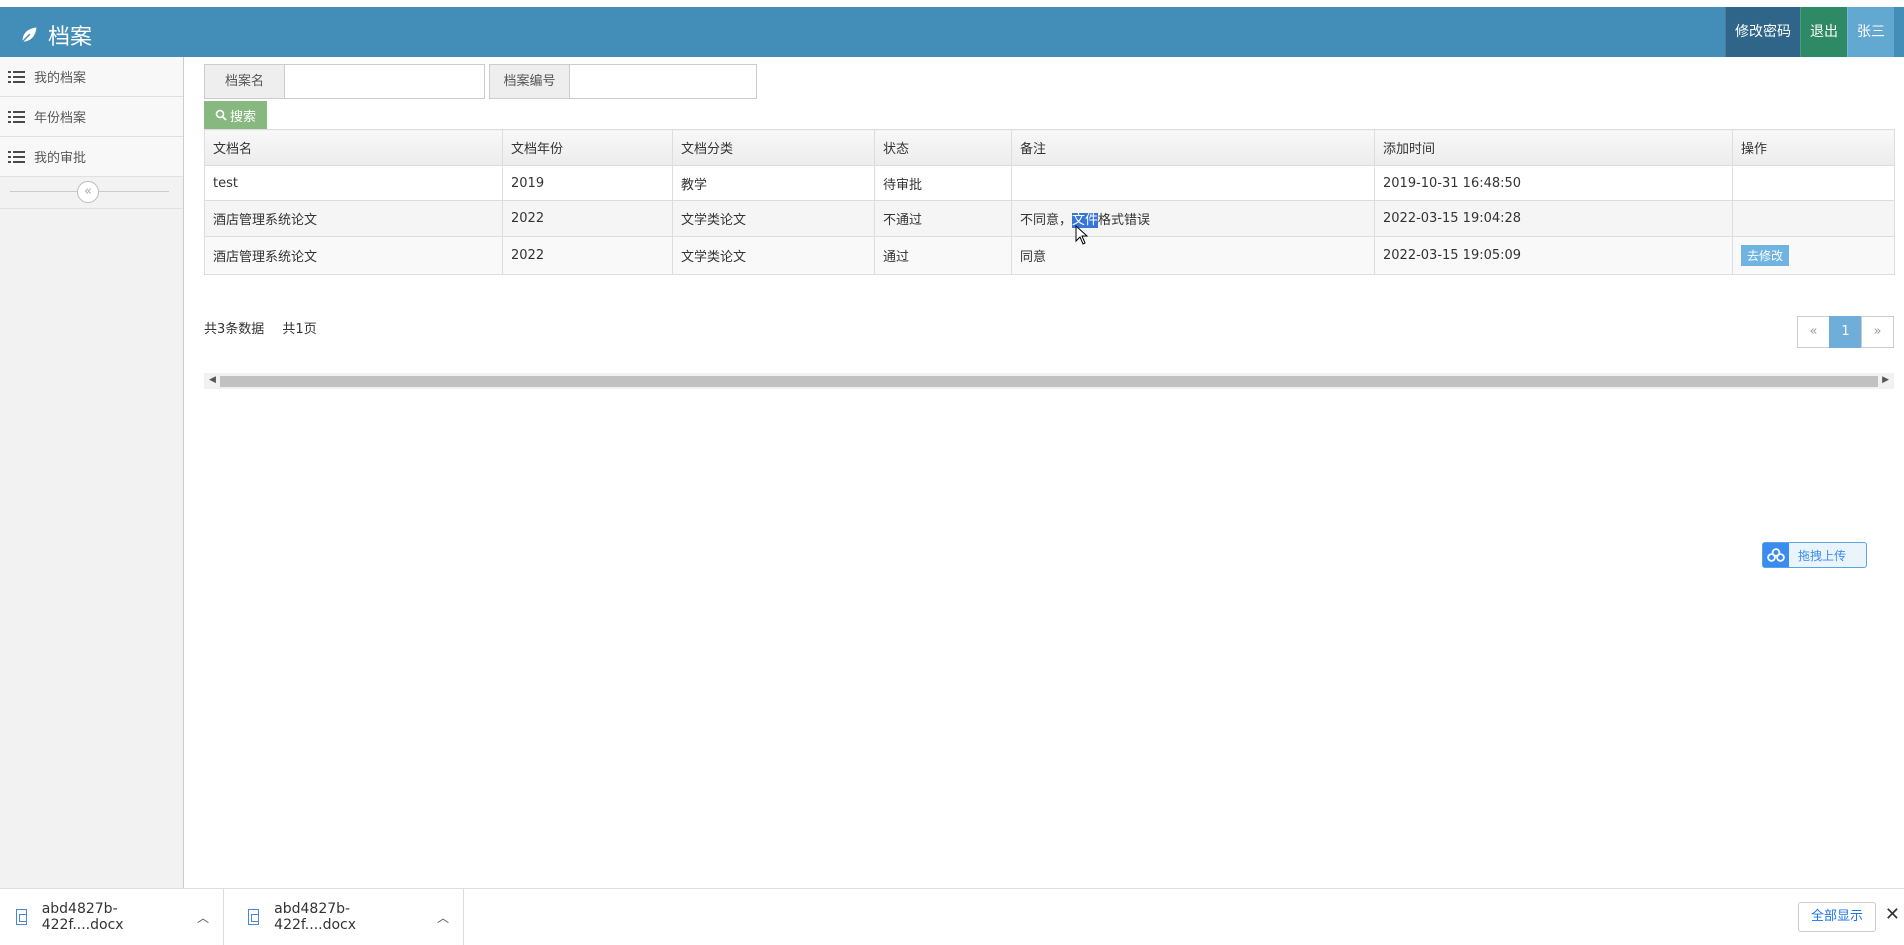 This screenshot has width=1904, height=945. What do you see at coordinates (221, 115) in the screenshot?
I see `search-icon` at bounding box center [221, 115].